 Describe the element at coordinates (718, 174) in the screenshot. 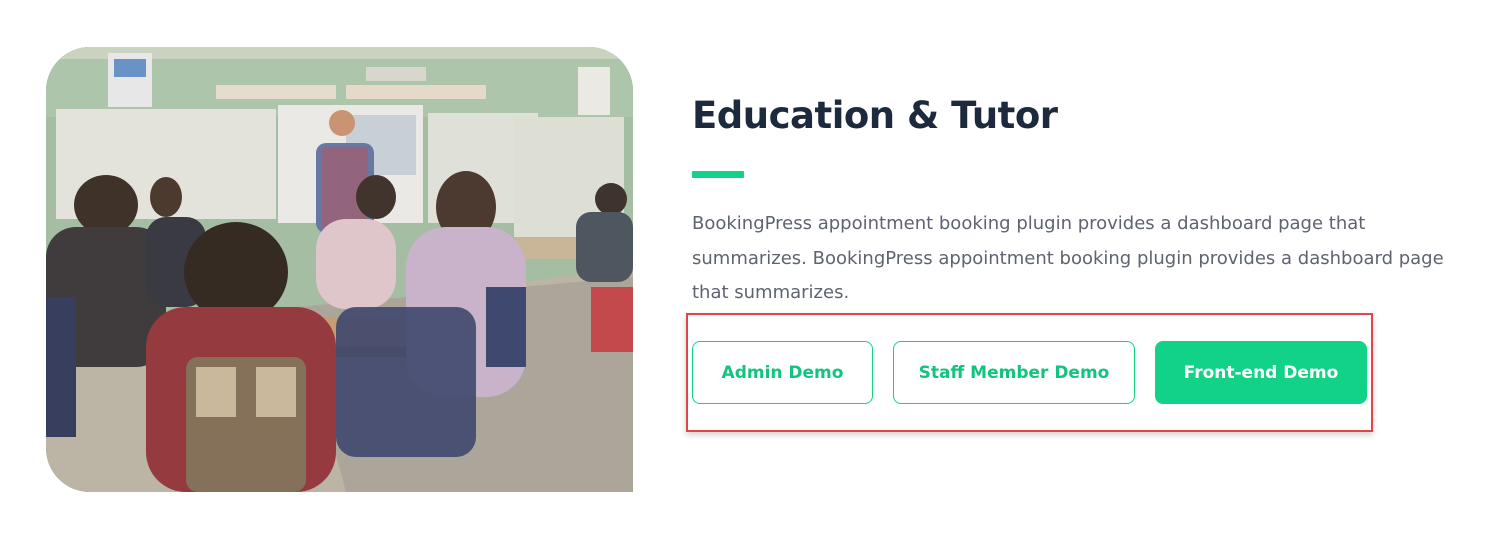

I see `title-underline-accent` at that location.